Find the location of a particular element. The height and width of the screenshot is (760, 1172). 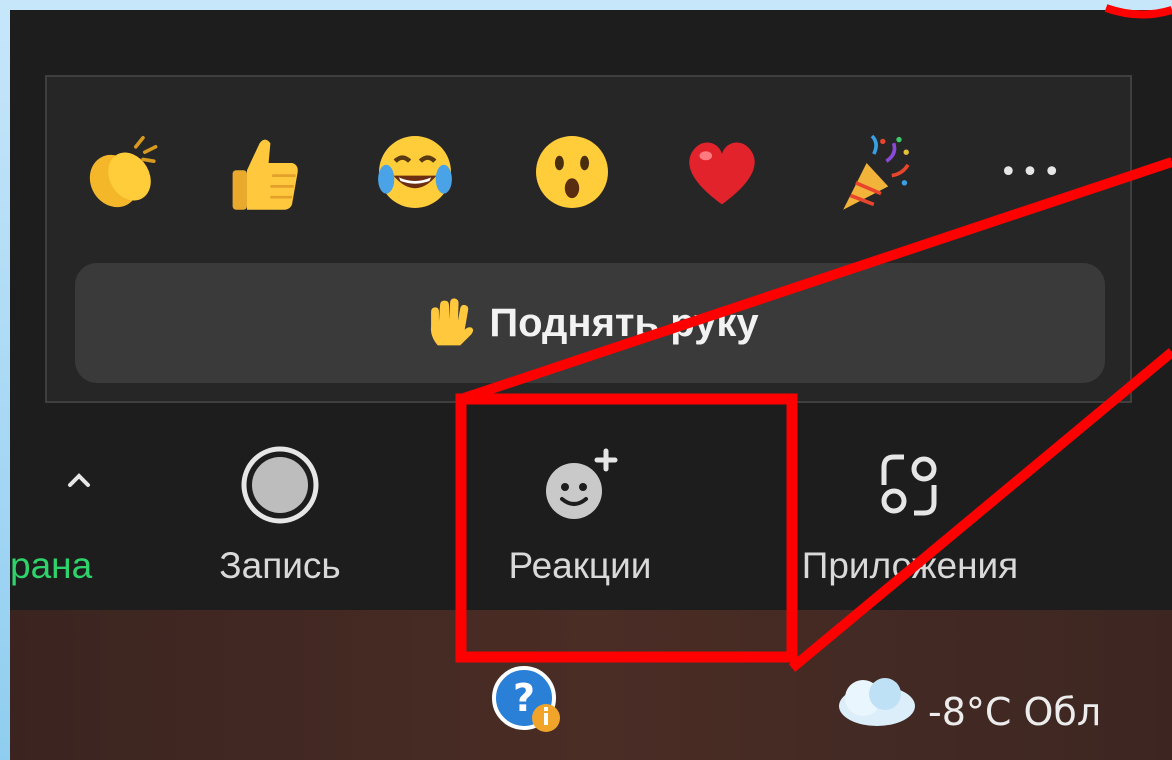

raise-hand-button: Поднять руку is located at coordinates (590, 323).